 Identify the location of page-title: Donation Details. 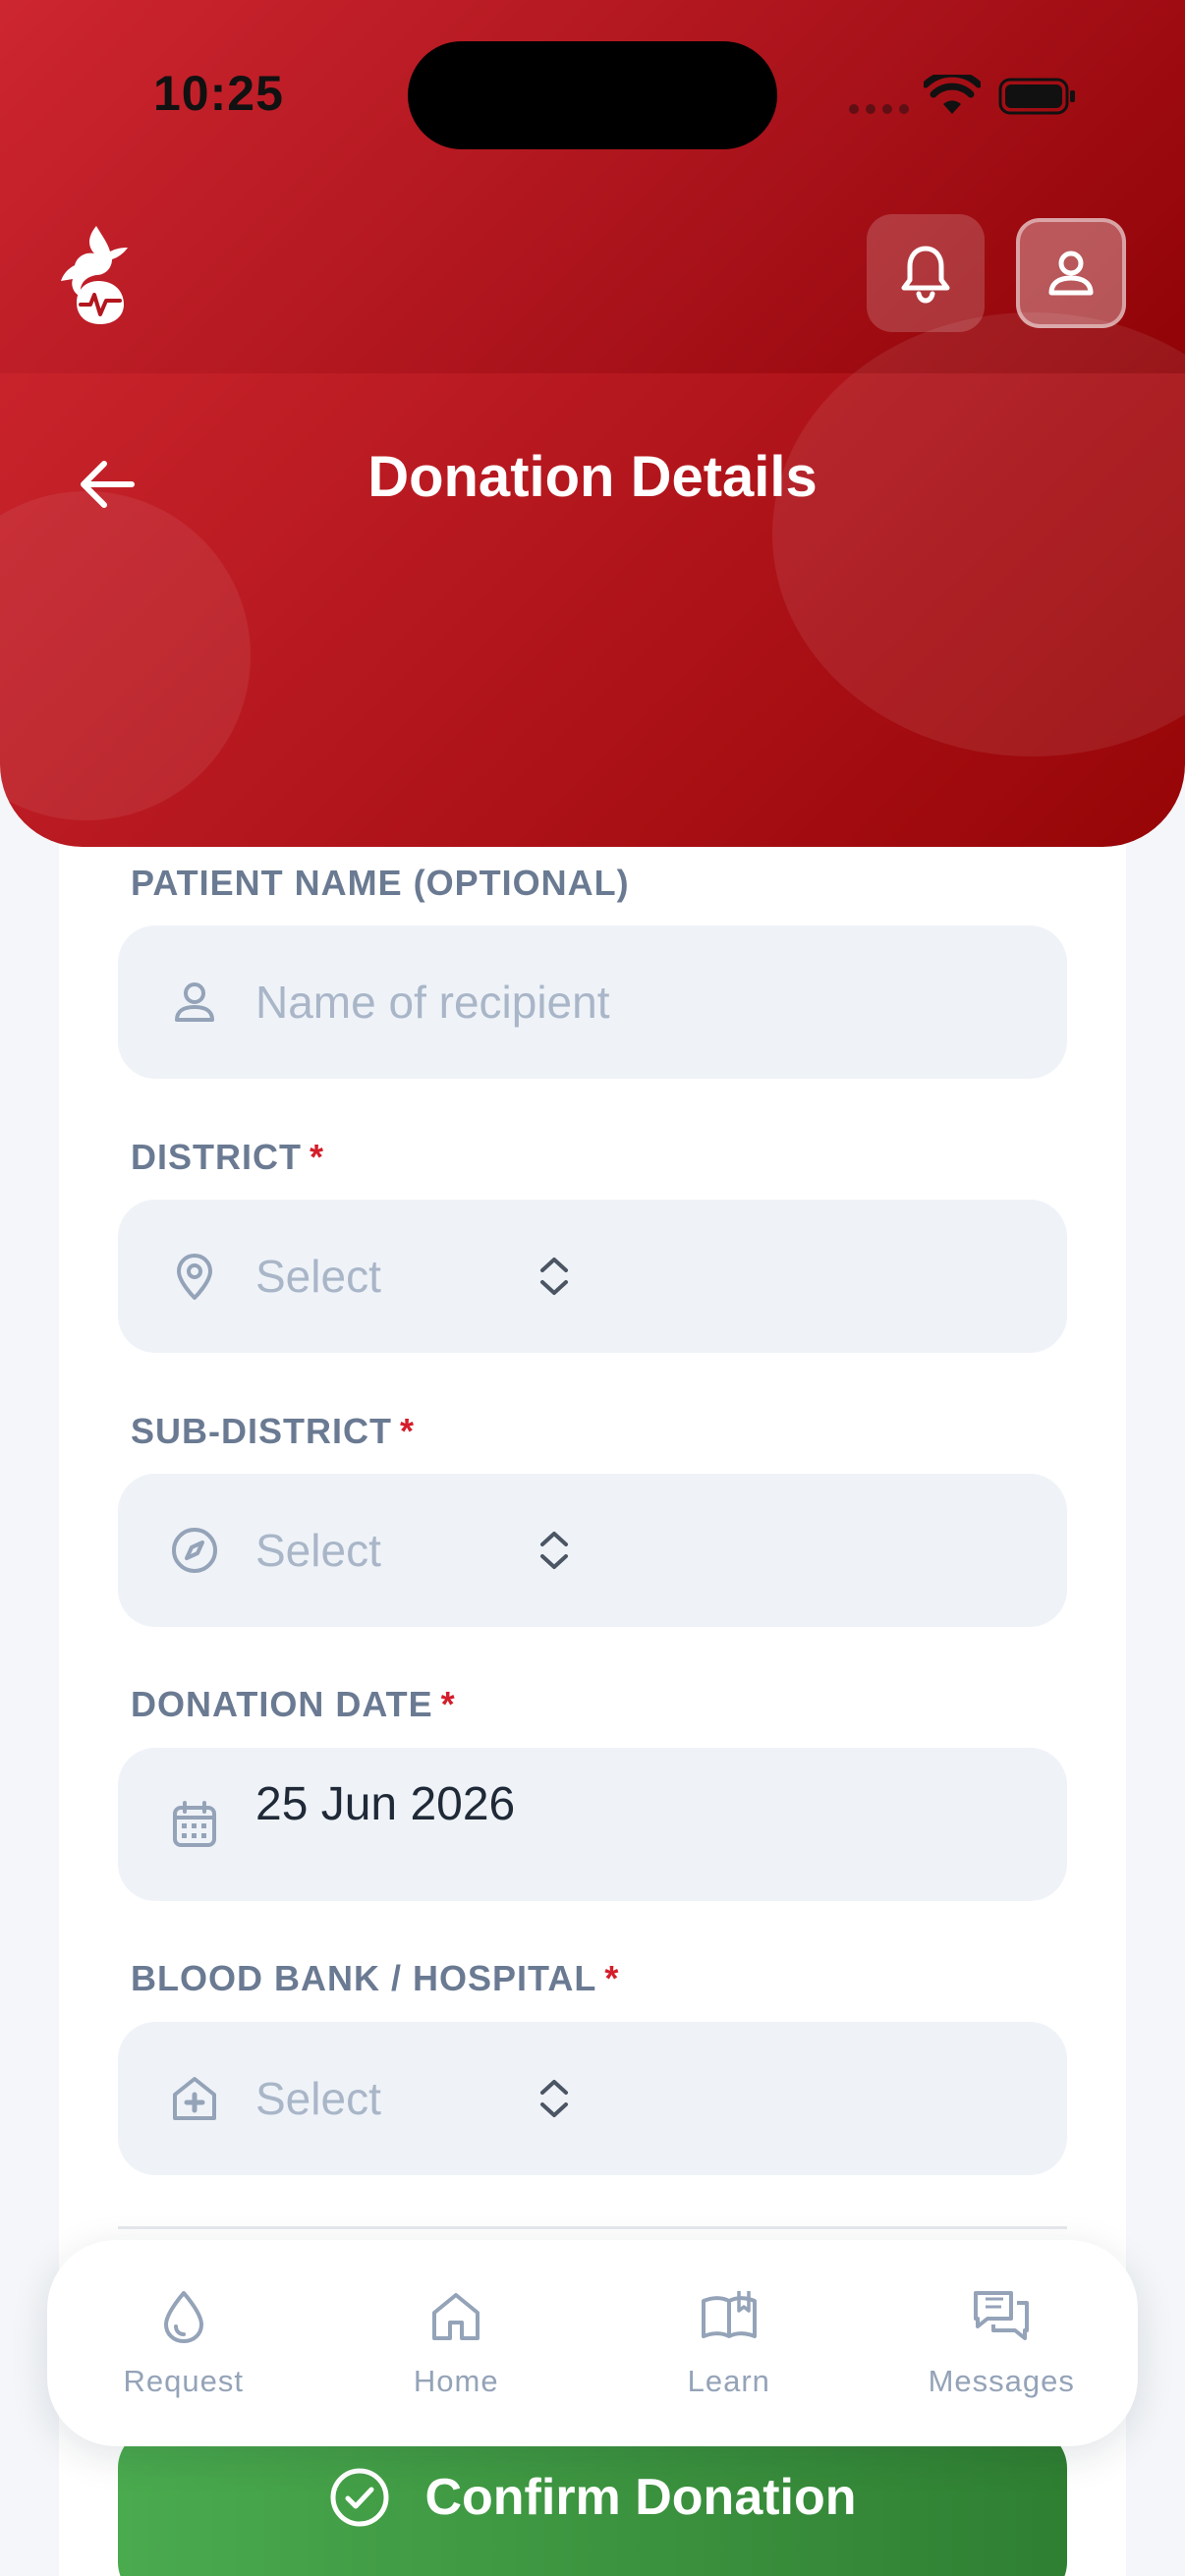
(592, 477).